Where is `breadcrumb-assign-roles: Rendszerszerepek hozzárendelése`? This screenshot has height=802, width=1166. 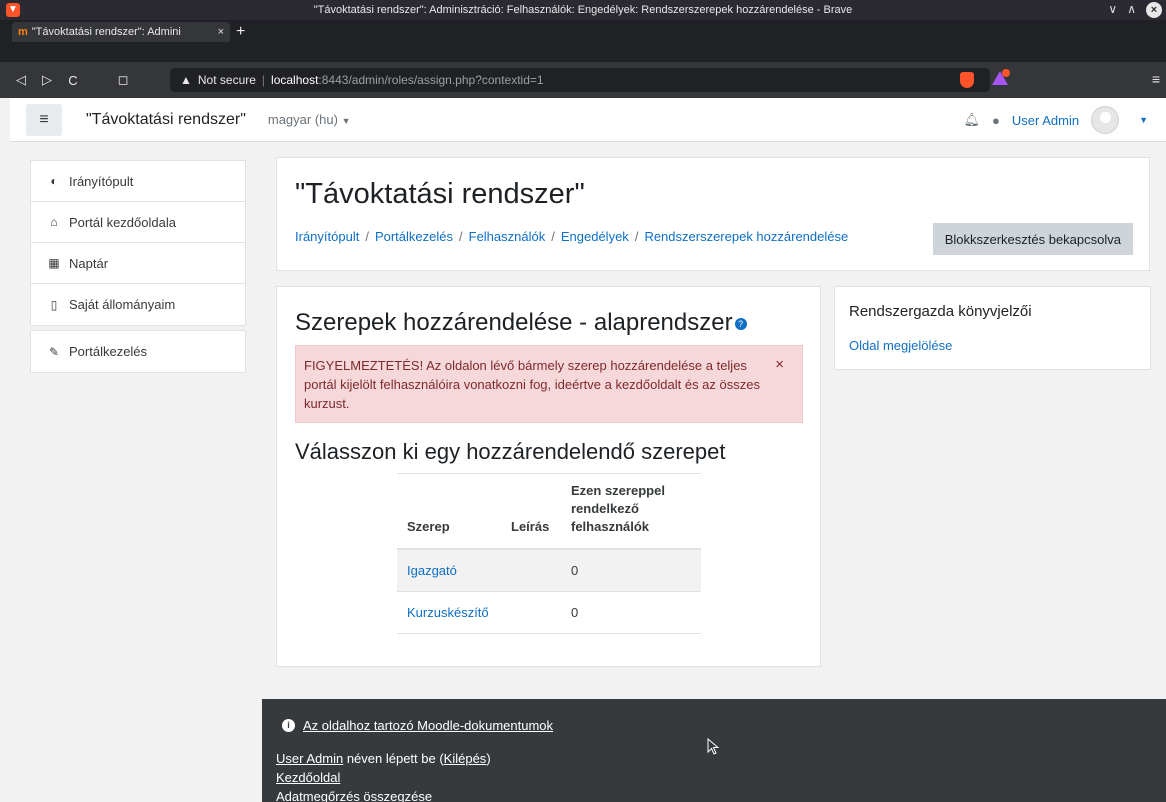
breadcrumb-assign-roles: Rendszerszerepek hozzárendelése is located at coordinates (746, 236).